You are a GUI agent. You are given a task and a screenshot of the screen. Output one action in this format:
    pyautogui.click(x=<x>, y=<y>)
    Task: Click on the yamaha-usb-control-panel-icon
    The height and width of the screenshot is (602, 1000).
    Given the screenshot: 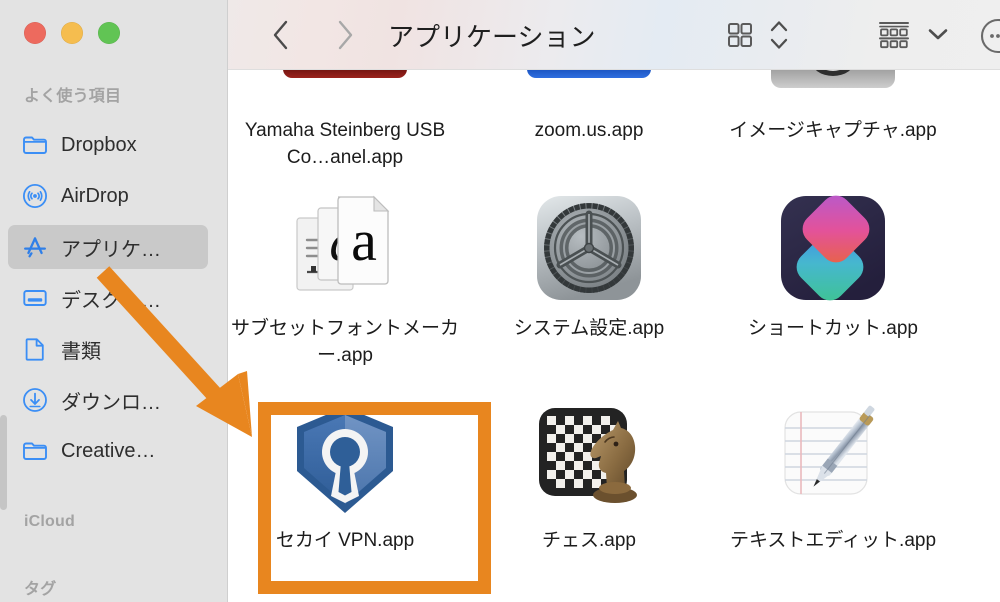 What is the action you would take?
    pyautogui.click(x=345, y=74)
    